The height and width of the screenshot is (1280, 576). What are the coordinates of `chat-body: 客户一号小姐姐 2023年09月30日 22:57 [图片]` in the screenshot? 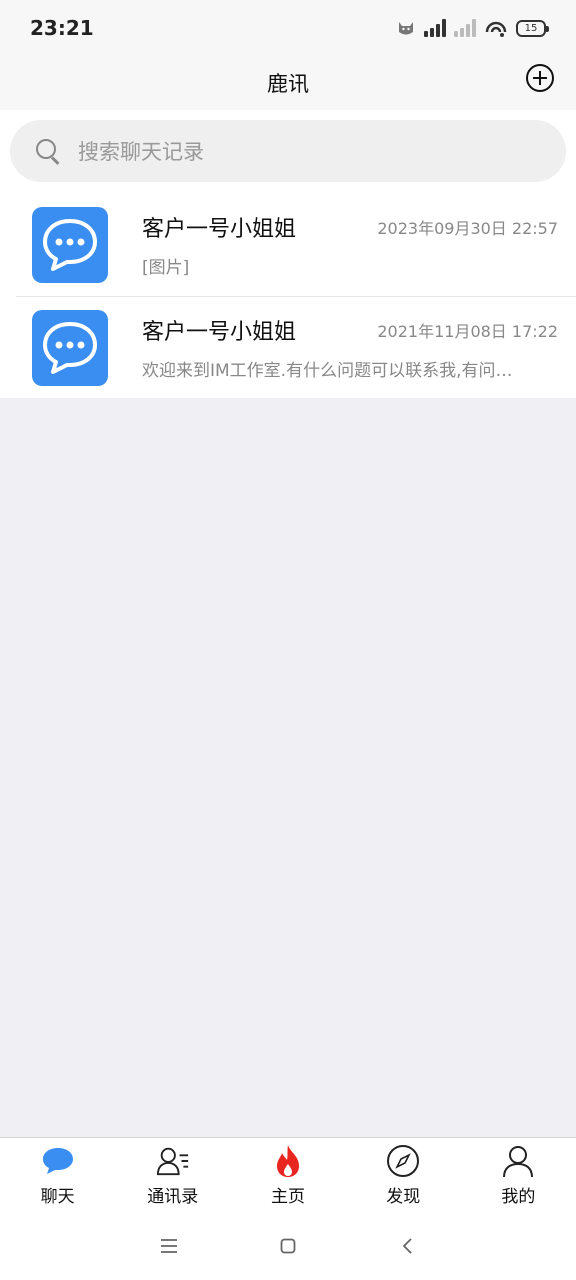 It's located at (359, 245).